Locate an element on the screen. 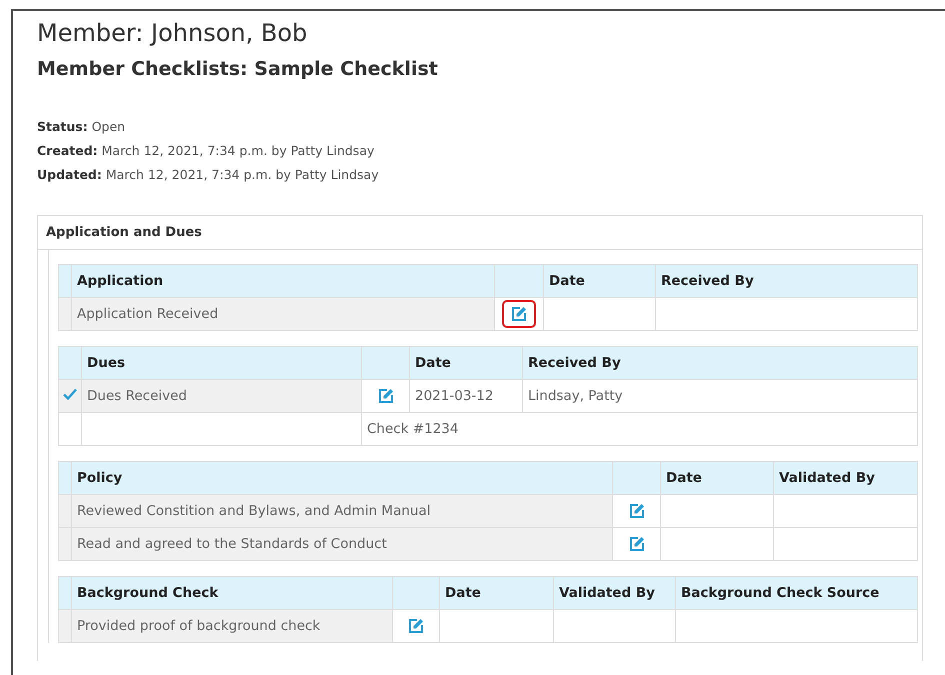 This screenshot has width=945, height=675. checklist-title: Member Checklists: Sample Checklist is located at coordinates (238, 69).